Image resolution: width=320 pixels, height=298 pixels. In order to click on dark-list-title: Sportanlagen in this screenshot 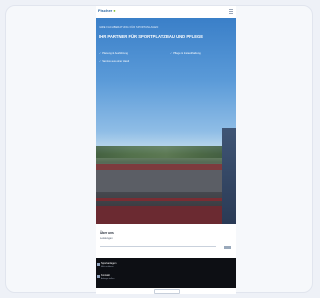, I will do `click(109, 263)`.